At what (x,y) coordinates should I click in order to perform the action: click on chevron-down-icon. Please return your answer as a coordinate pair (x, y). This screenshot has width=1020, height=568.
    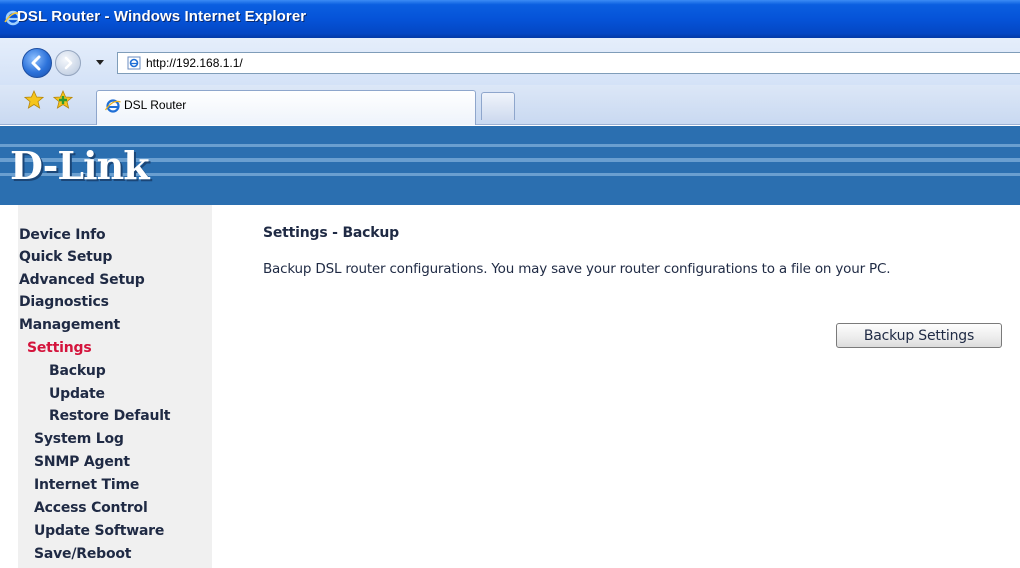
    Looking at the image, I should click on (100, 62).